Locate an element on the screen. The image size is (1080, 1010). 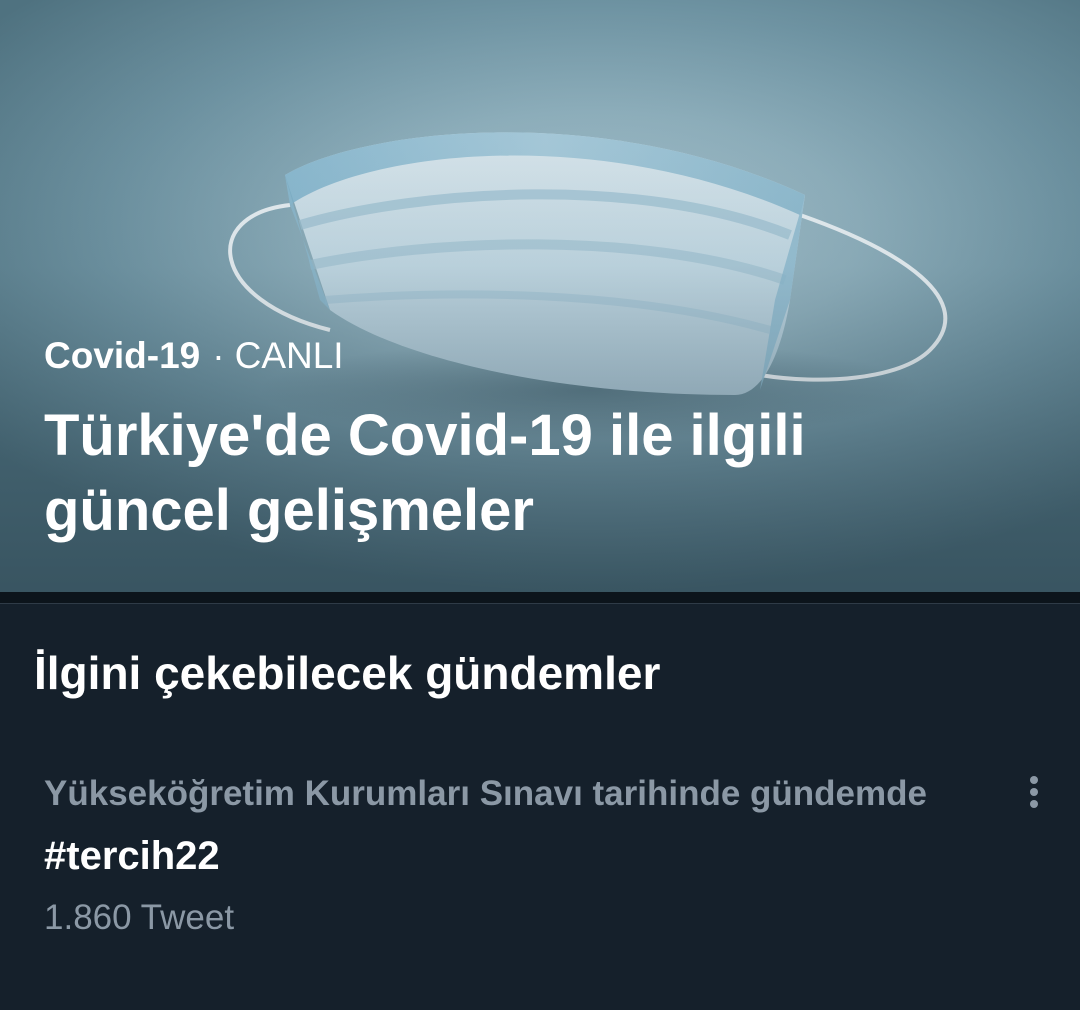
section-divider is located at coordinates (540, 598).